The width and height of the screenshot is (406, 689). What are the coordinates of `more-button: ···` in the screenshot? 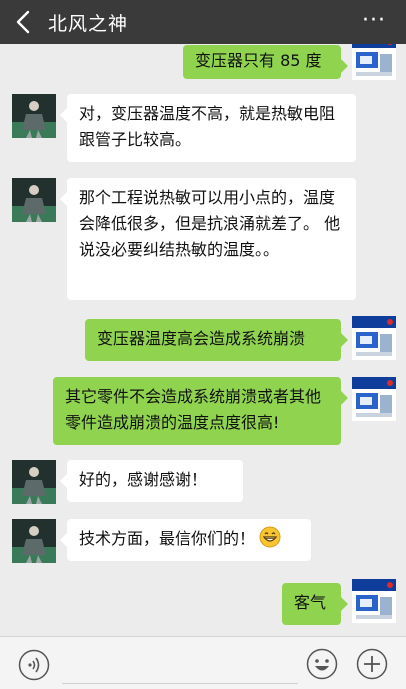 It's located at (374, 21).